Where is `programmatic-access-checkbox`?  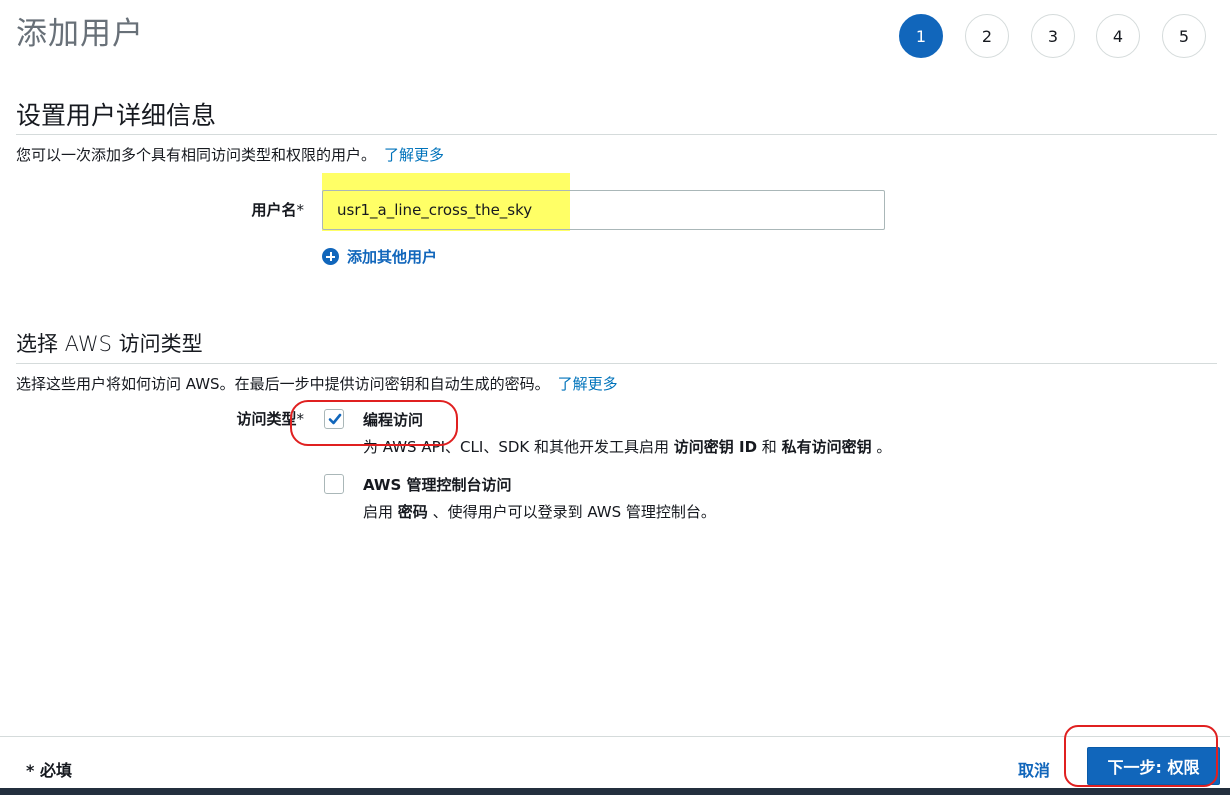 programmatic-access-checkbox is located at coordinates (334, 419).